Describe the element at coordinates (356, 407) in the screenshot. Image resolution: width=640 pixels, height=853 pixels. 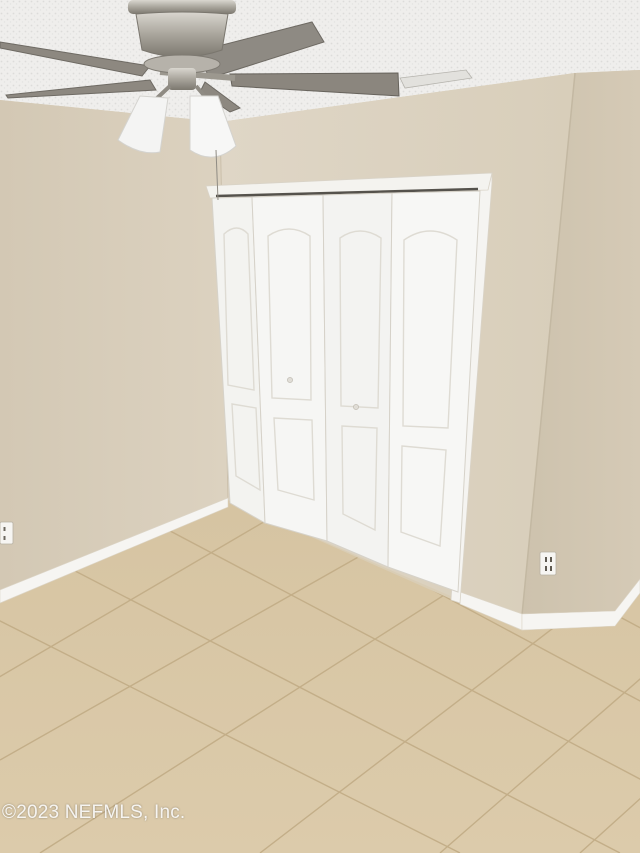
I see `closet-knob-right` at that location.